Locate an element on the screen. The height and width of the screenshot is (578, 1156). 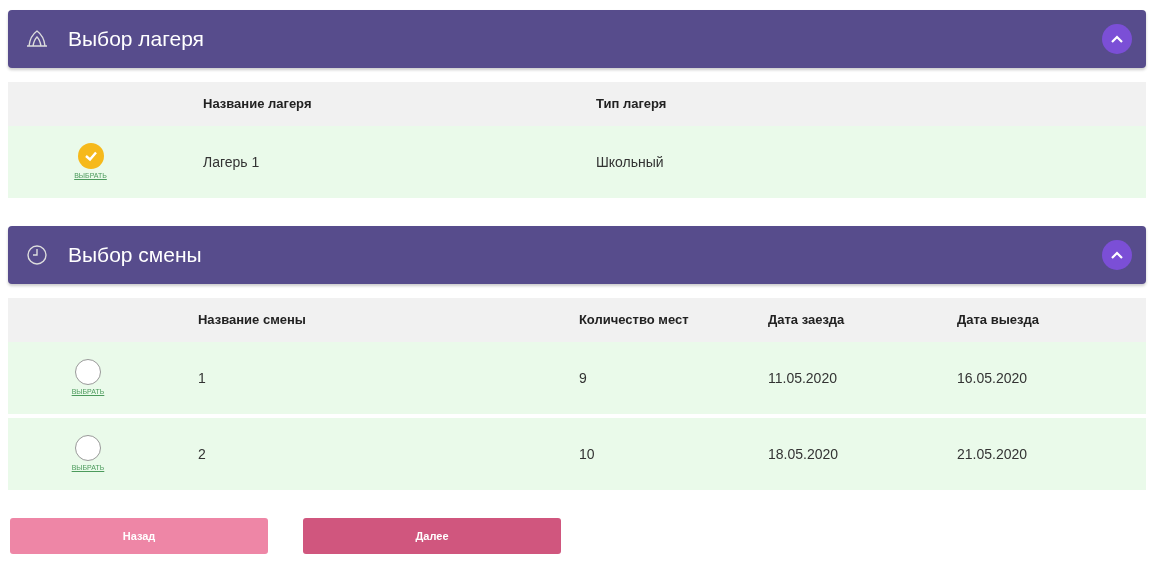
column-header: Название смены is located at coordinates (252, 320).